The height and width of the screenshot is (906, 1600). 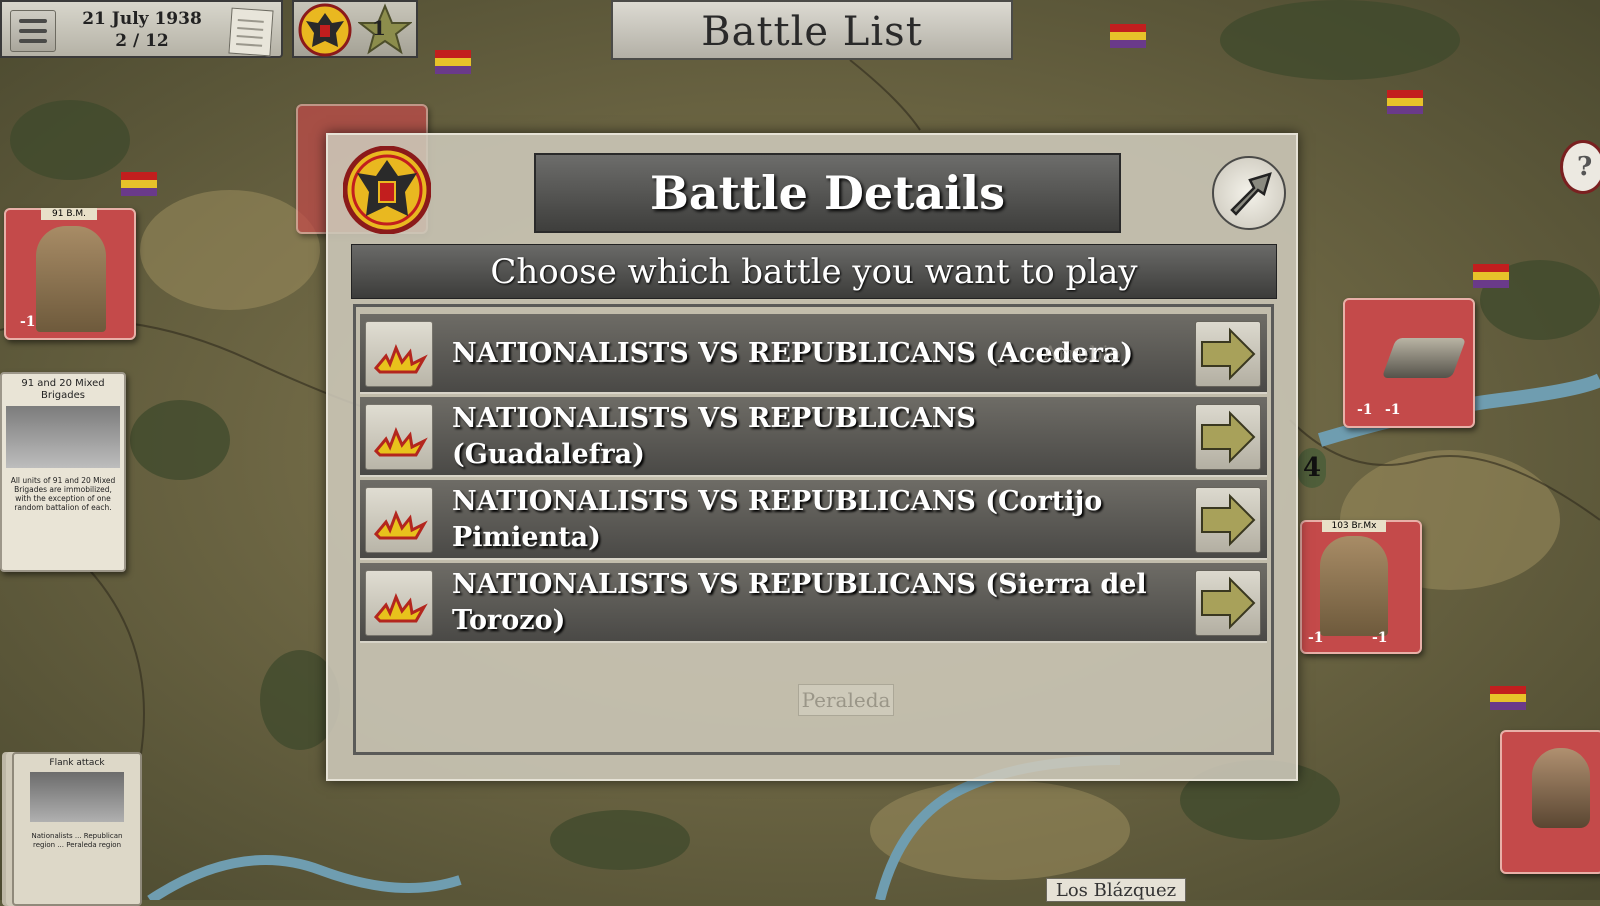 I want to click on battle-name: NATIONALISTS VS REPUBLICANS (Guadalefra), so click(x=714, y=436).